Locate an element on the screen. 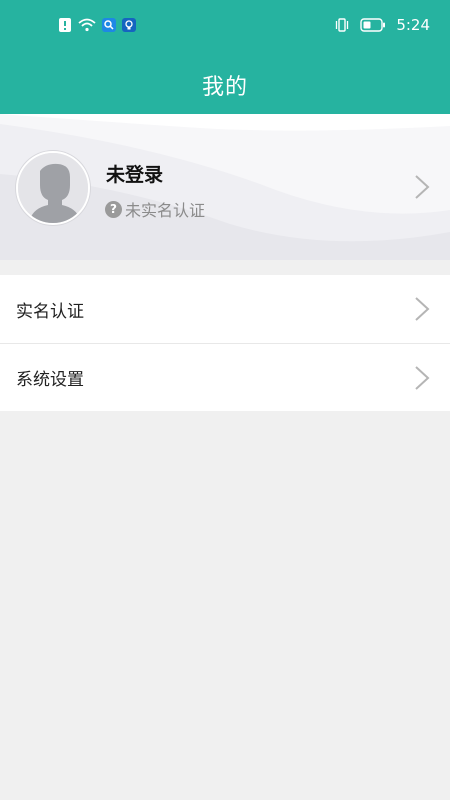 This screenshot has height=800, width=450. app-header: 我的 is located at coordinates (225, 85).